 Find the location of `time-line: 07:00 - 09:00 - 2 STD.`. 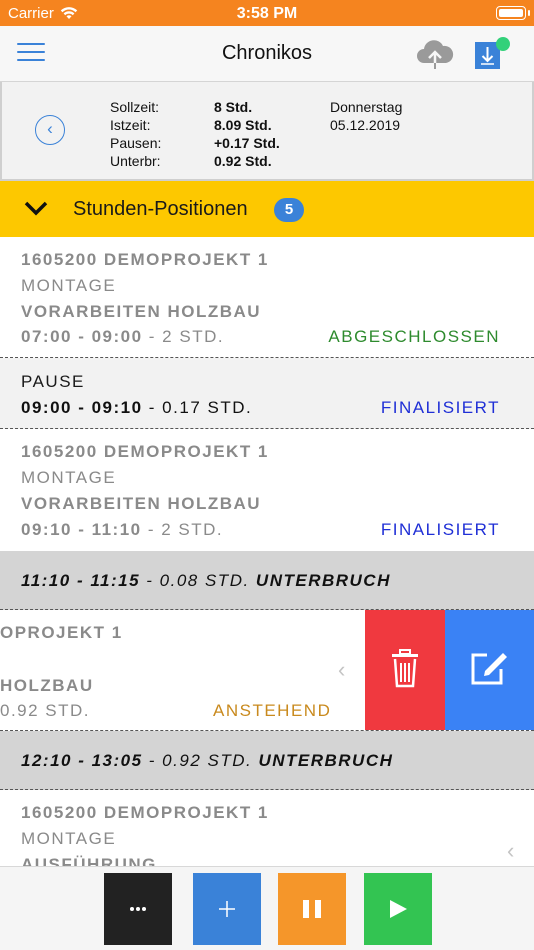

time-line: 07:00 - 09:00 - 2 STD. is located at coordinates (122, 337).